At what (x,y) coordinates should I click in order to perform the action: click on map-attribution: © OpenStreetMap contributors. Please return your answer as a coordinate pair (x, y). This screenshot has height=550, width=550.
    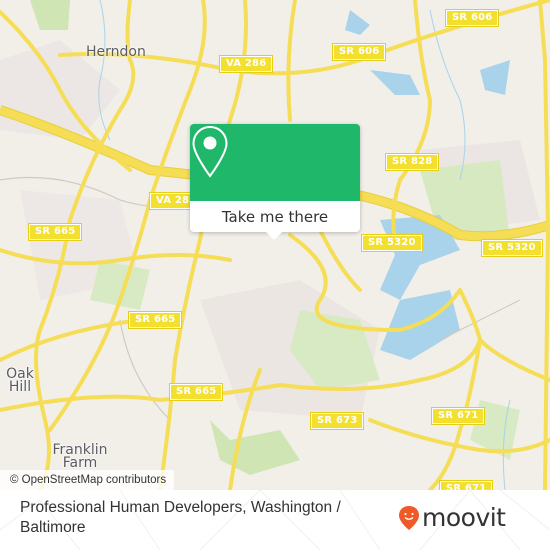
    Looking at the image, I should click on (87, 480).